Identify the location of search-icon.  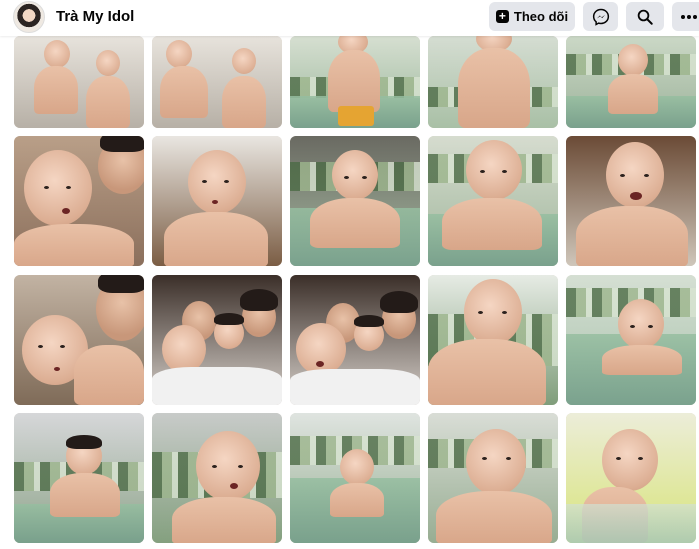
(645, 17).